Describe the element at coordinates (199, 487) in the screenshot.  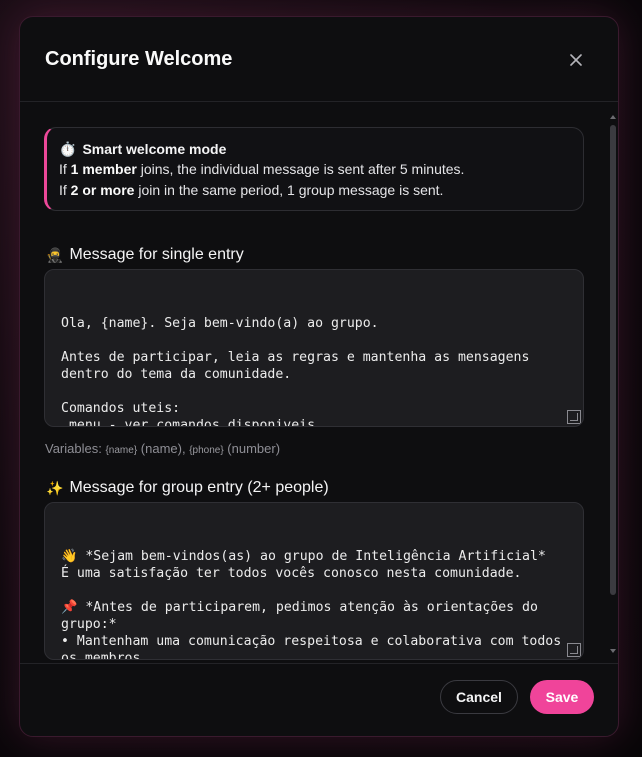
I see `group-entry-label-text: Message for group entry (2+ people)` at that location.